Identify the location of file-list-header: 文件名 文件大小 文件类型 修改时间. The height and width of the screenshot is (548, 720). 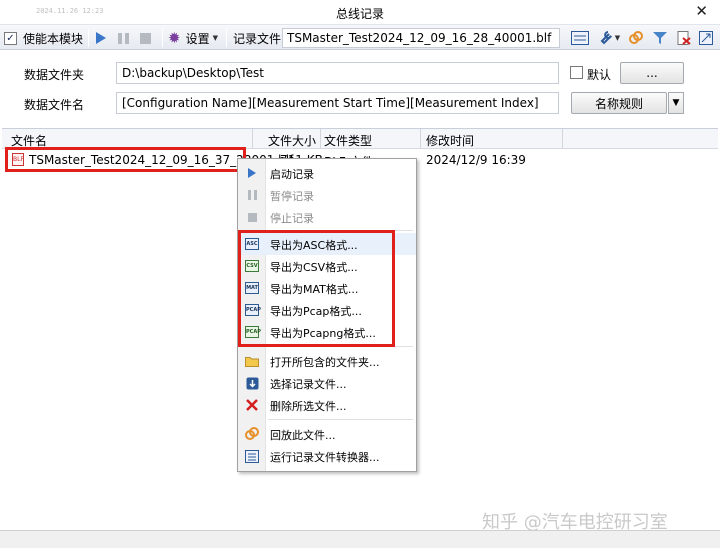
(360, 139).